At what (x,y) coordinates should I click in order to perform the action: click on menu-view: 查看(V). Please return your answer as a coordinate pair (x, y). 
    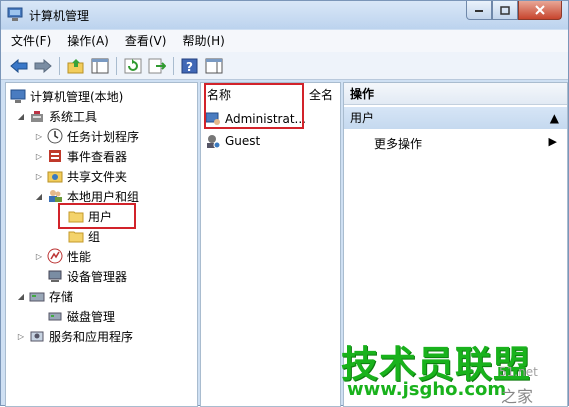
    Looking at the image, I should click on (146, 41).